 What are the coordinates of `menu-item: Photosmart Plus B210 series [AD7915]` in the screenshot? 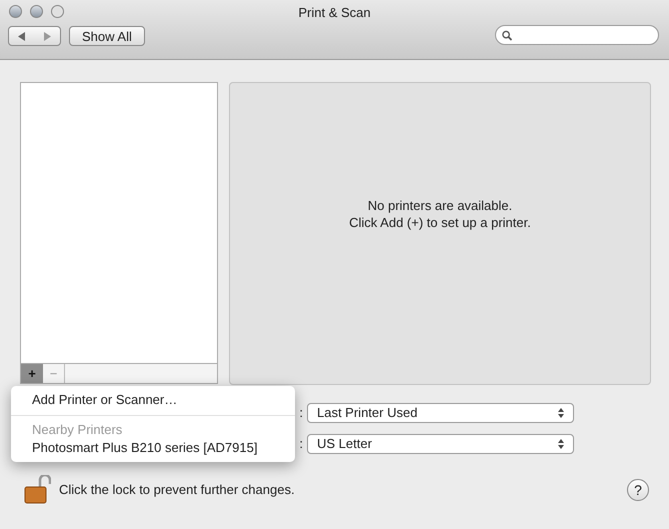 It's located at (153, 448).